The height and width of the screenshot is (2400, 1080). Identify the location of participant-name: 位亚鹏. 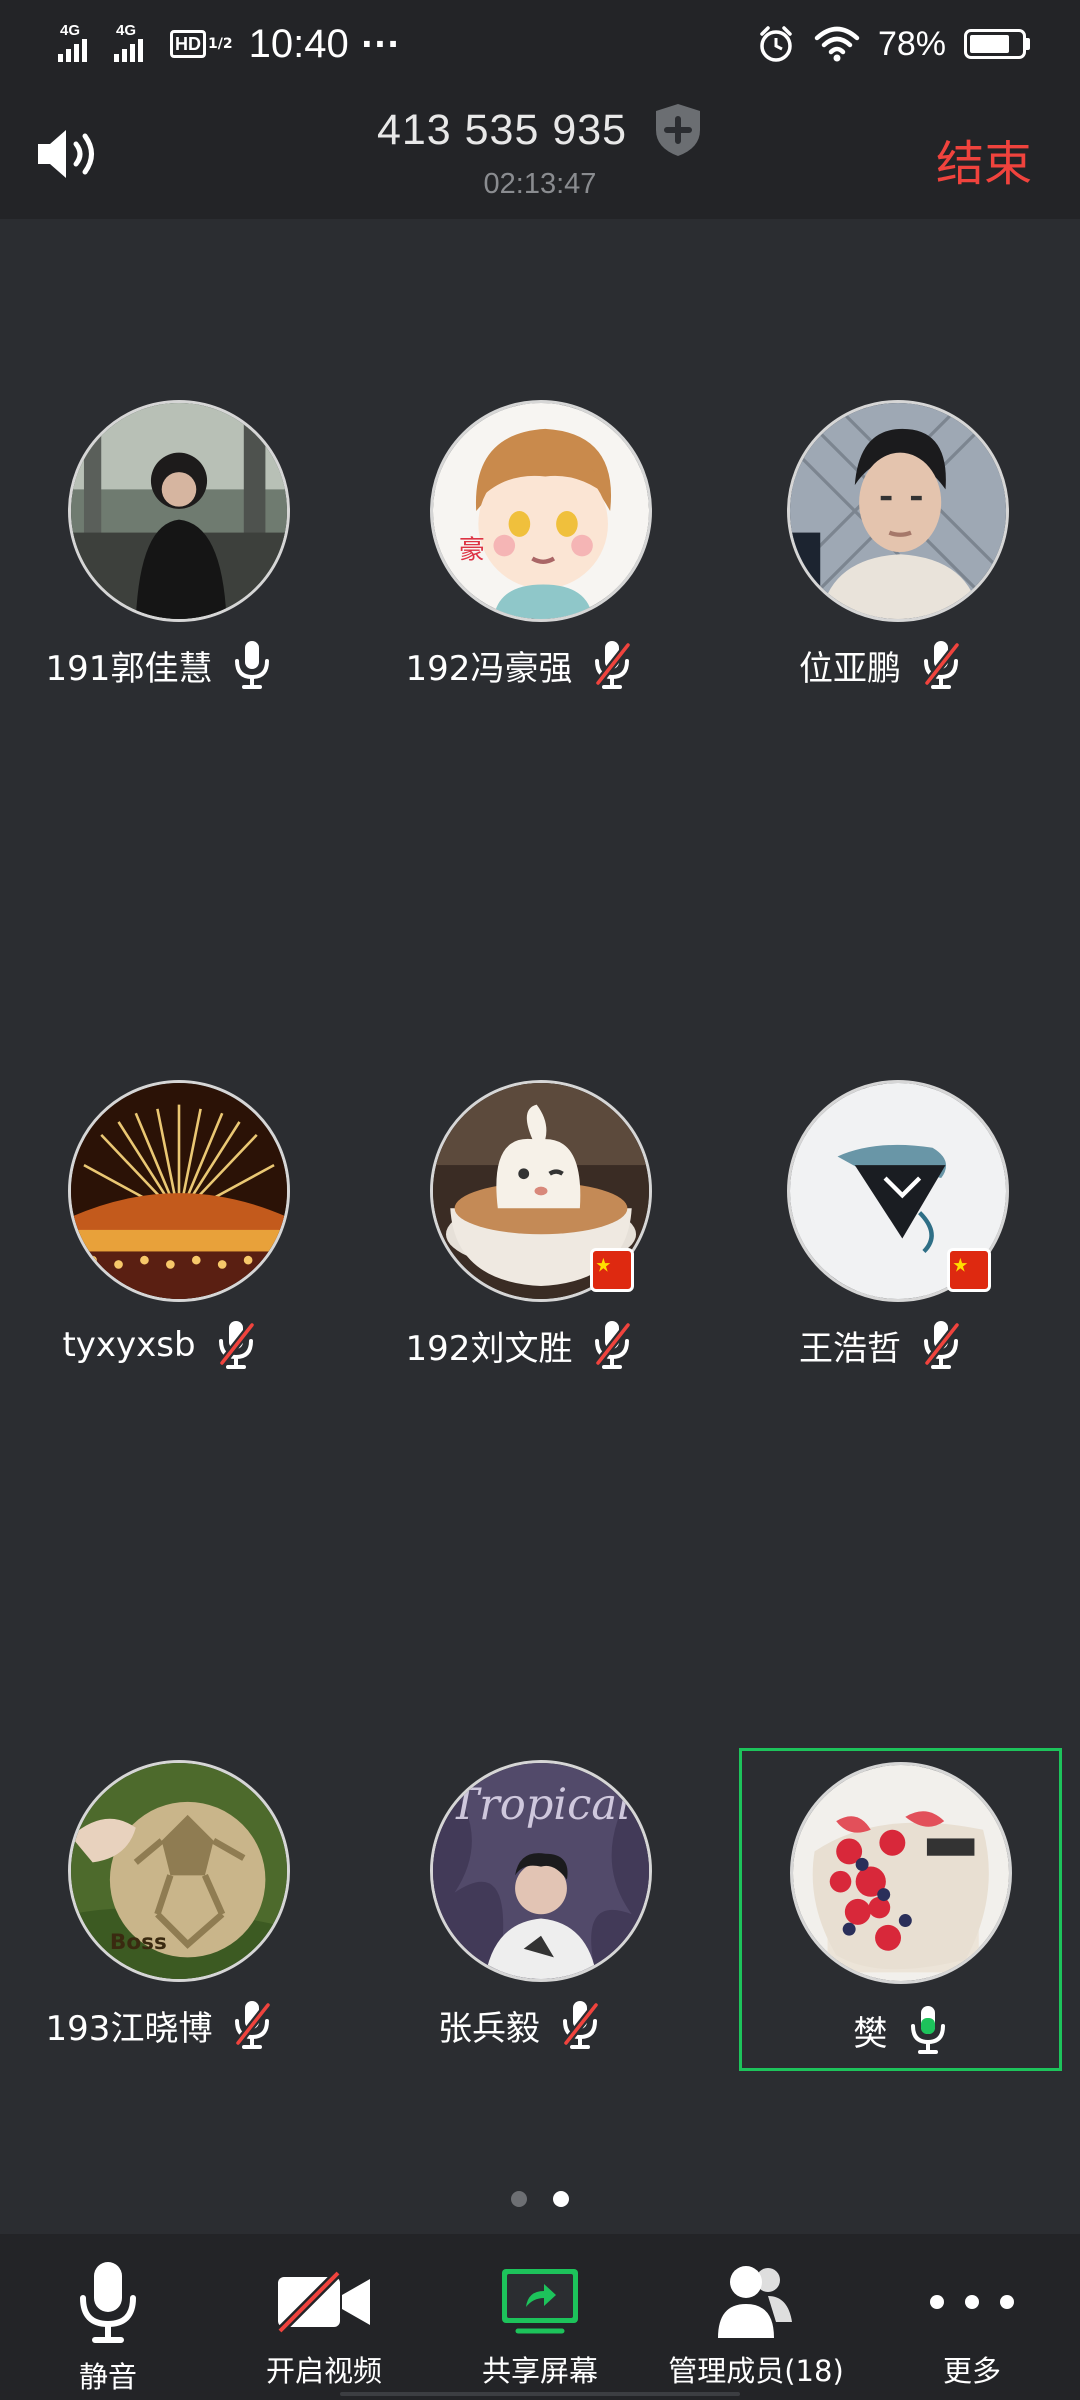
(850, 668).